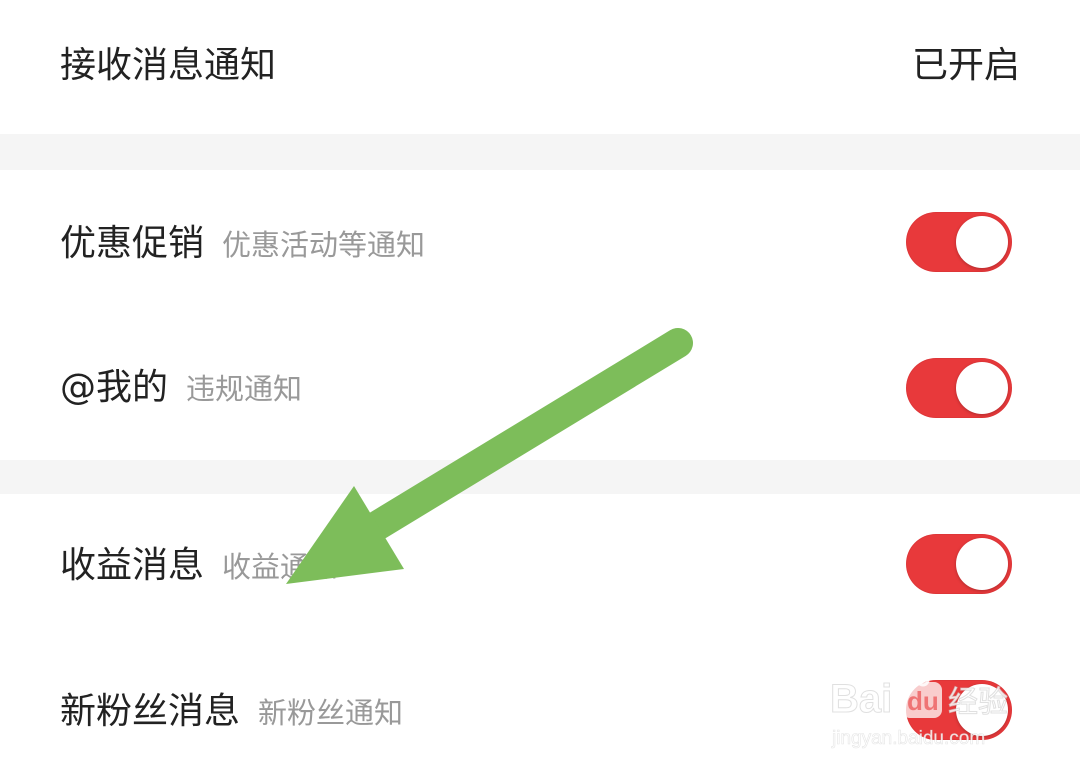 This screenshot has width=1080, height=772. What do you see at coordinates (331, 713) in the screenshot?
I see `setting-subtitle: 新粉丝通知` at bounding box center [331, 713].